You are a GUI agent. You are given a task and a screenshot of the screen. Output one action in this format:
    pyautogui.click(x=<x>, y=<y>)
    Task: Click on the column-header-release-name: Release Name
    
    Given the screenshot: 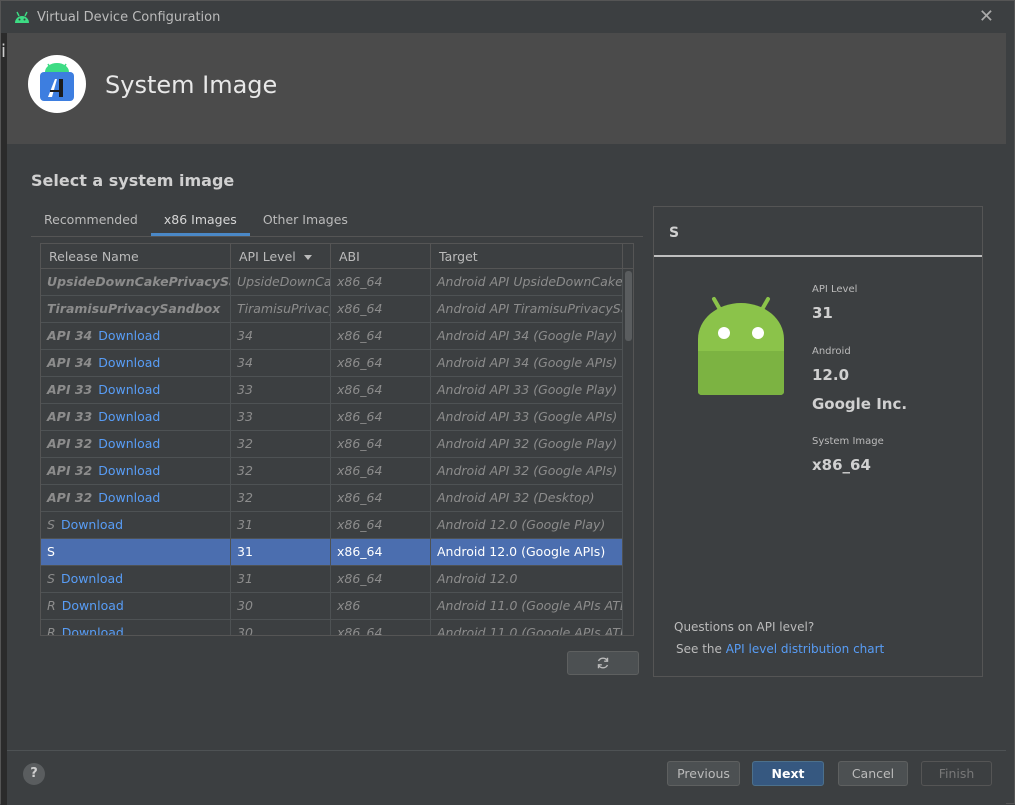 What is the action you would take?
    pyautogui.click(x=136, y=256)
    